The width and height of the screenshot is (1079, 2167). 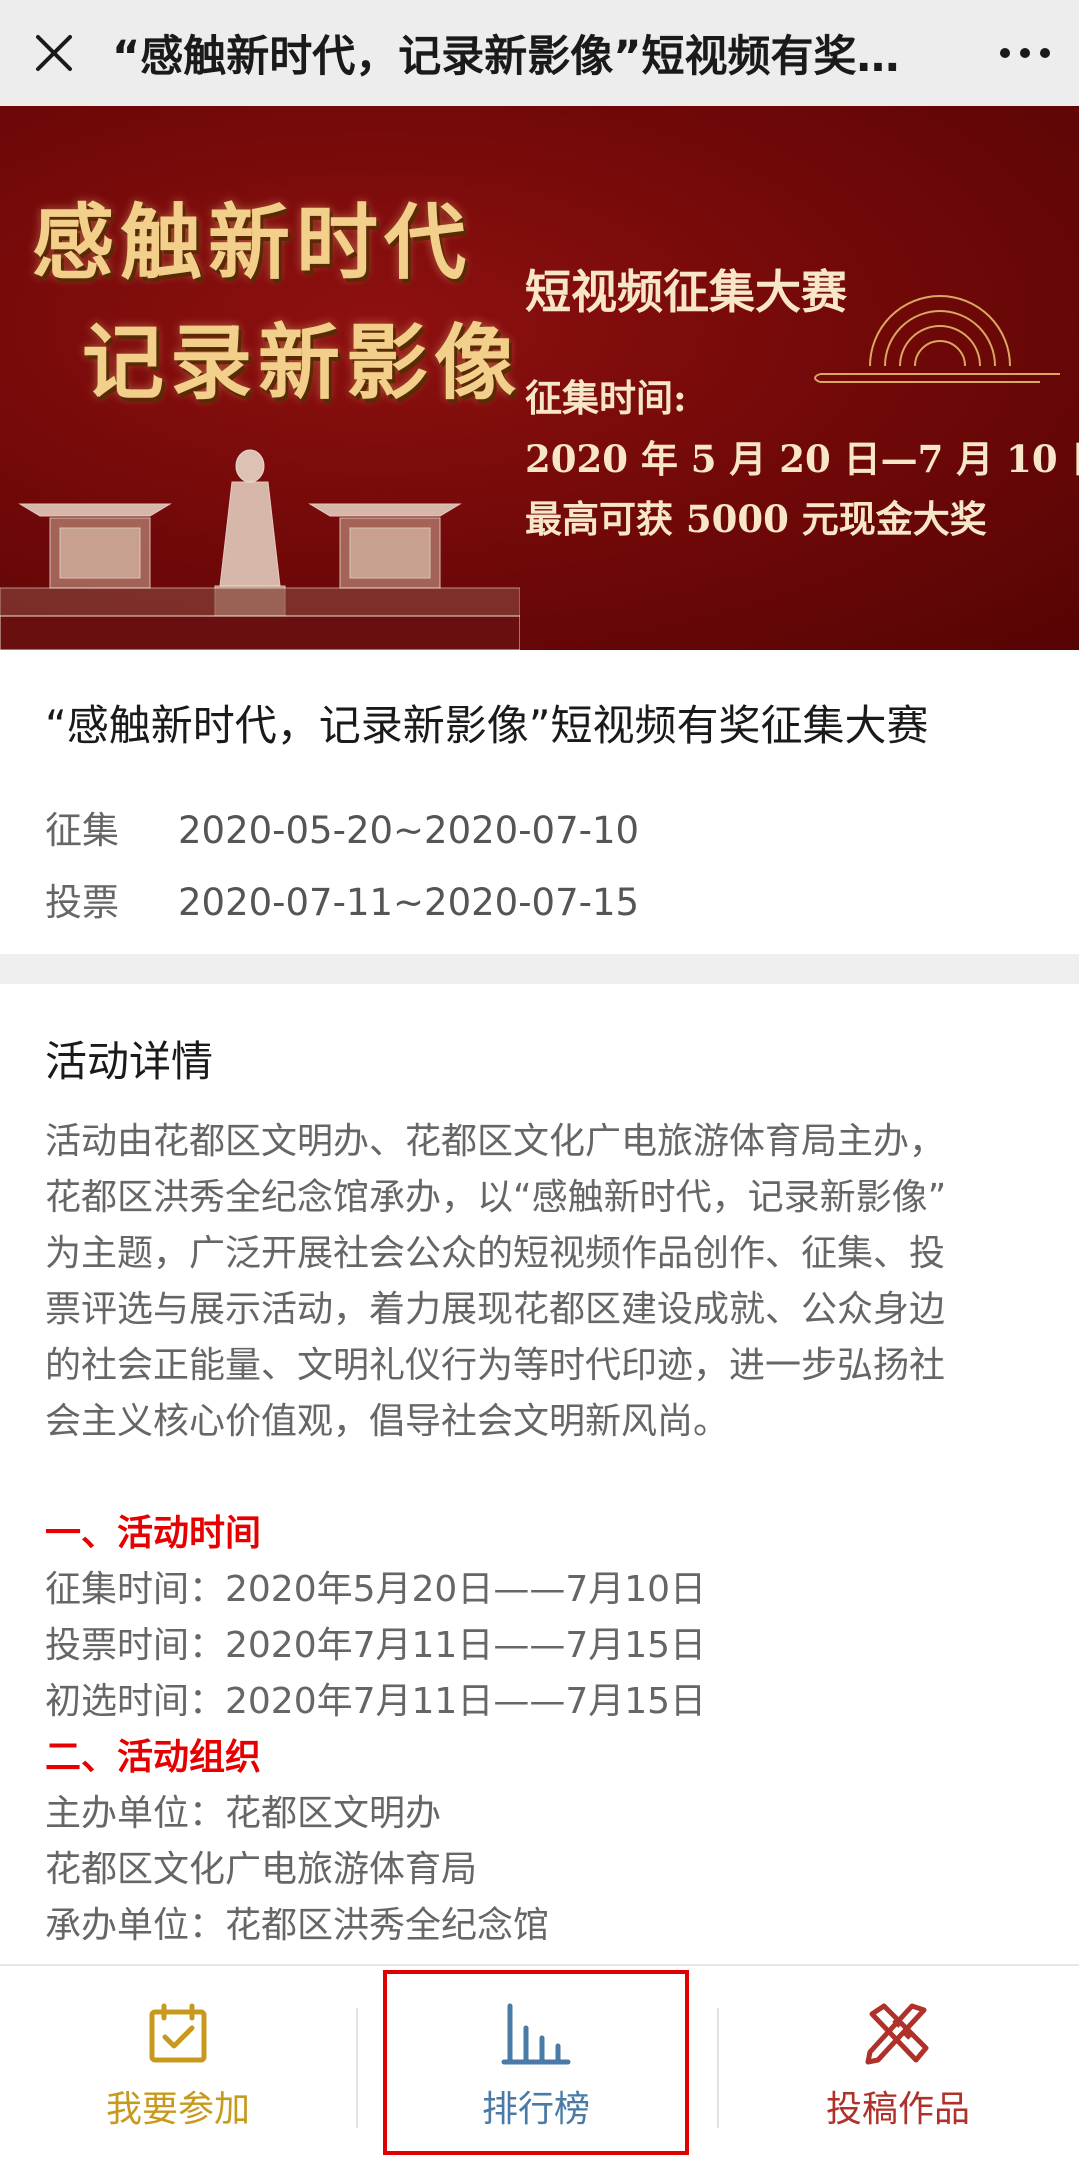 I want to click on details-heading: 活动详情, so click(x=129, y=1061).